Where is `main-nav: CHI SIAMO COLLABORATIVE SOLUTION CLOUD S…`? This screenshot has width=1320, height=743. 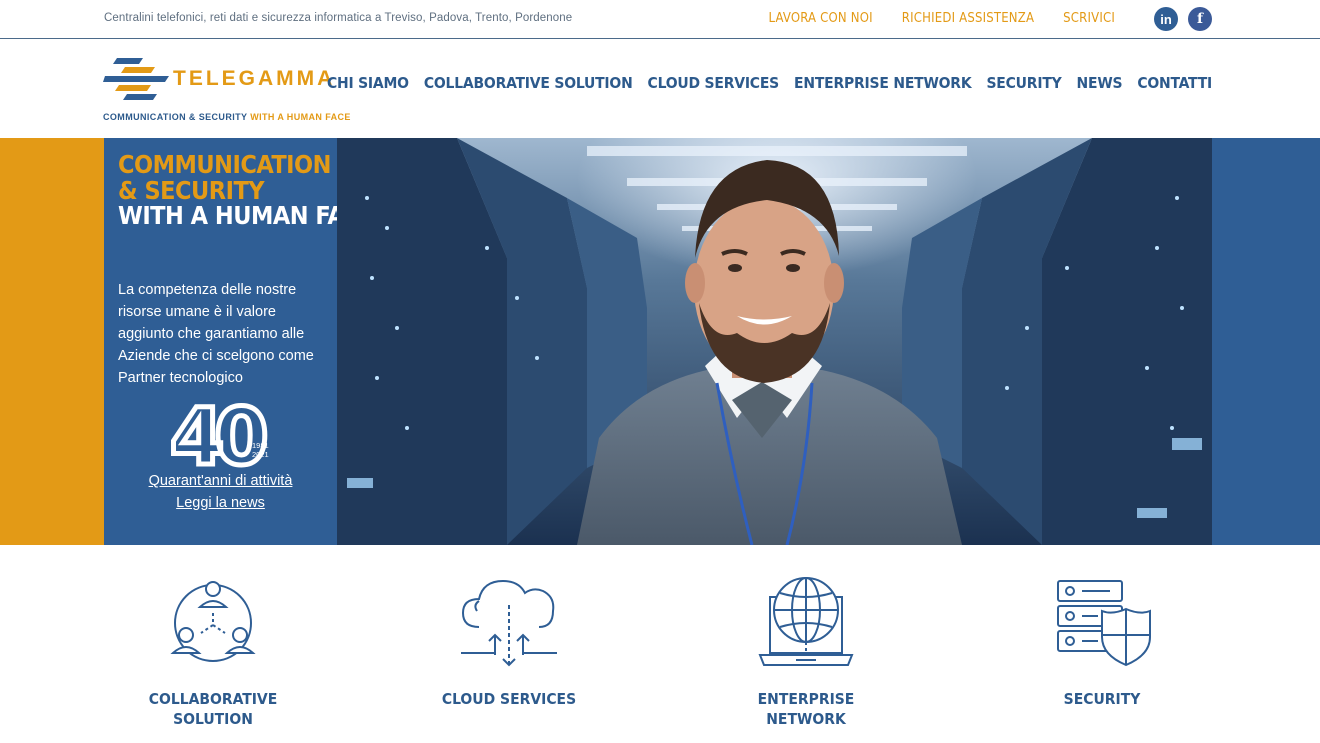 main-nav: CHI SIAMO COLLABORATIVE SOLUTION CLOUD S… is located at coordinates (769, 83).